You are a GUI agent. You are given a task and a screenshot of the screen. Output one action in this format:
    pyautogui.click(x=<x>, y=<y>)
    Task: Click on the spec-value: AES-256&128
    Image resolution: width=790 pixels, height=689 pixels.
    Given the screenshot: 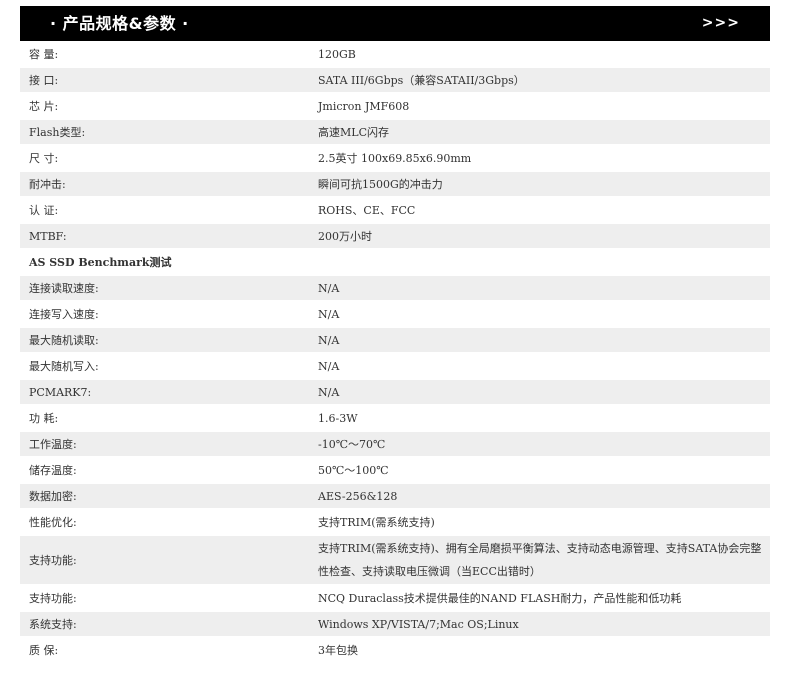 What is the action you would take?
    pyautogui.click(x=358, y=496)
    